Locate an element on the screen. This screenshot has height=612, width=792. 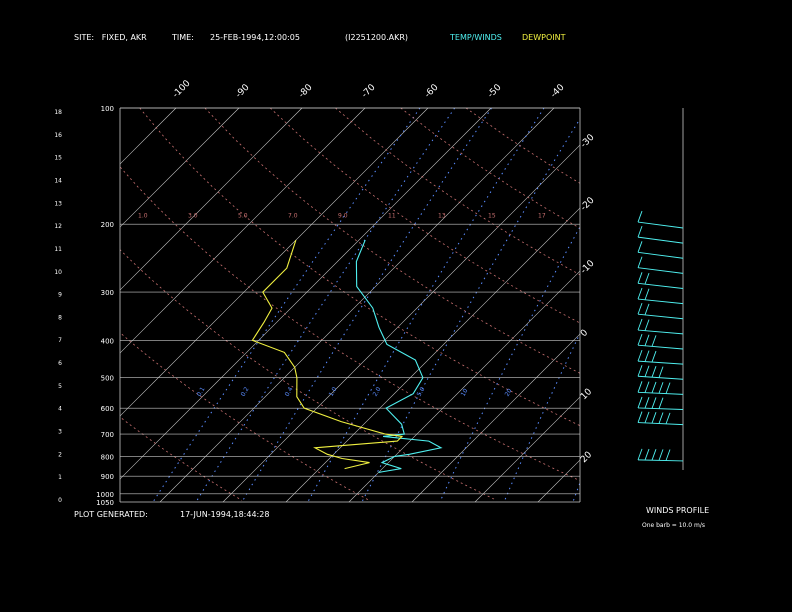
height-tick-label: 15 is located at coordinates (58, 158).